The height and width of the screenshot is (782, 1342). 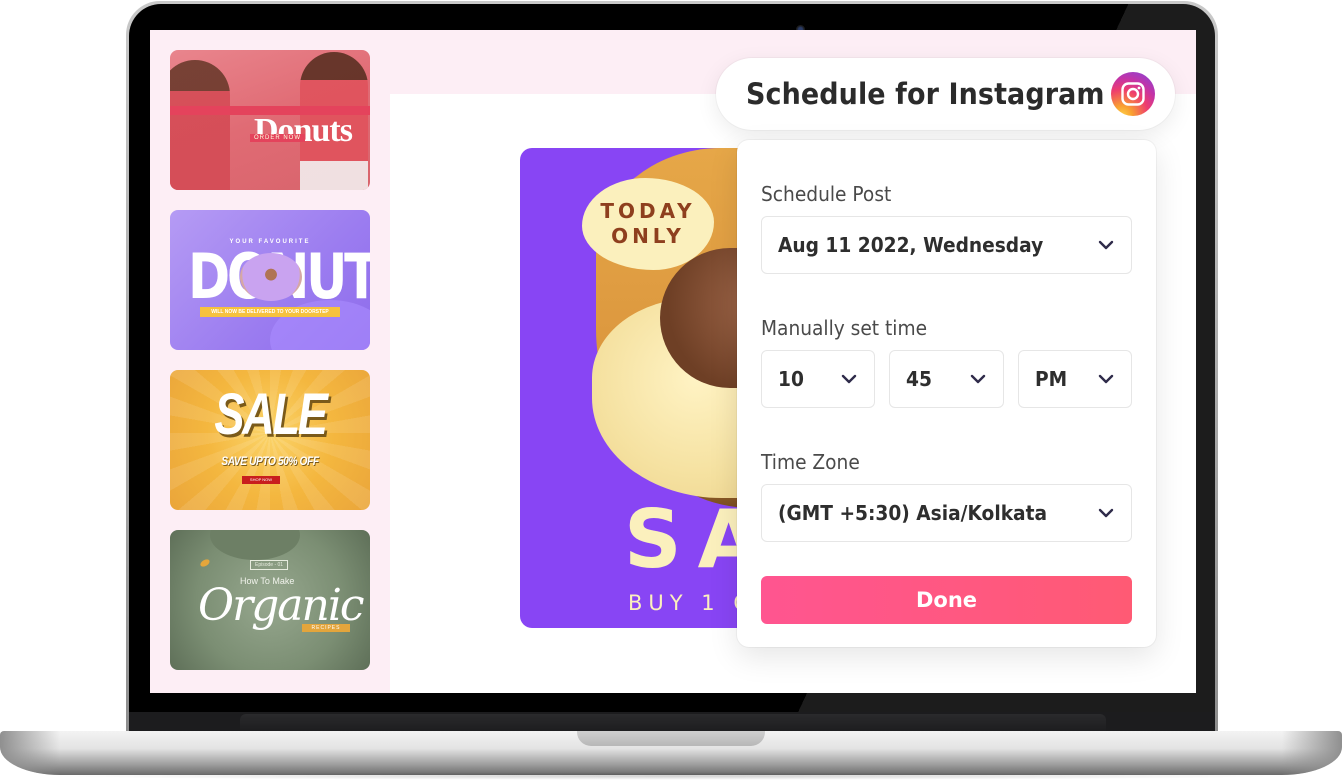 What do you see at coordinates (671, 738) in the screenshot?
I see `lid-opening-notch` at bounding box center [671, 738].